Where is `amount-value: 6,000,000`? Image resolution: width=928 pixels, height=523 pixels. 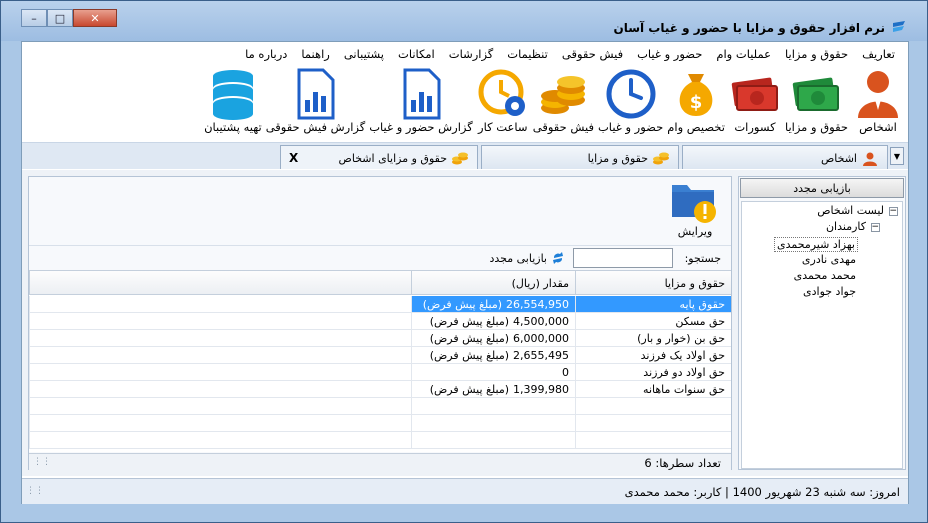
amount-value: 6,000,000 is located at coordinates (541, 338).